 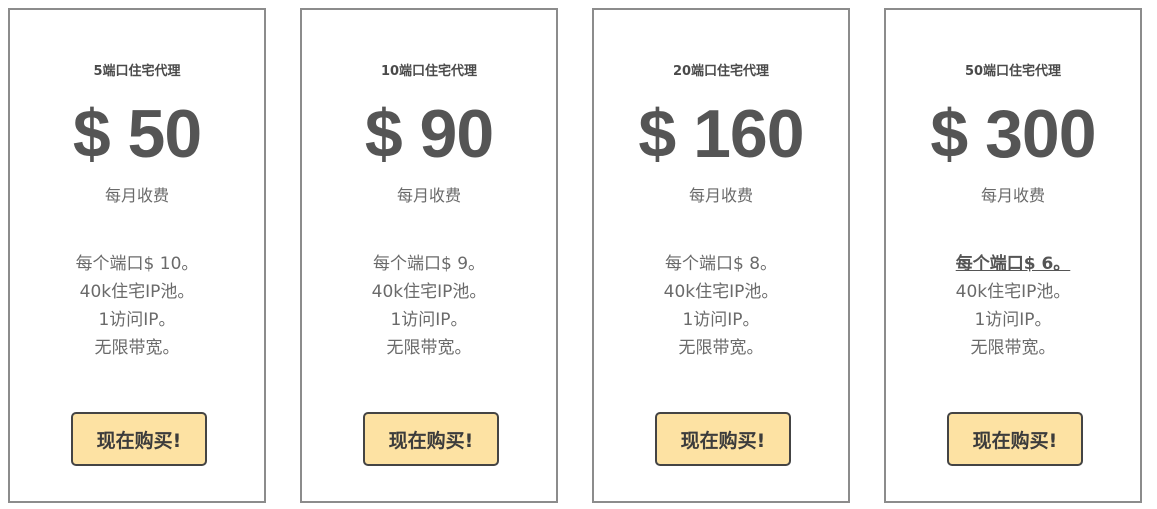 What do you see at coordinates (137, 306) in the screenshot?
I see `feature-list: 每个端口$ 10。 40k住宅IP池。 1访问IP。 无限带宽。` at bounding box center [137, 306].